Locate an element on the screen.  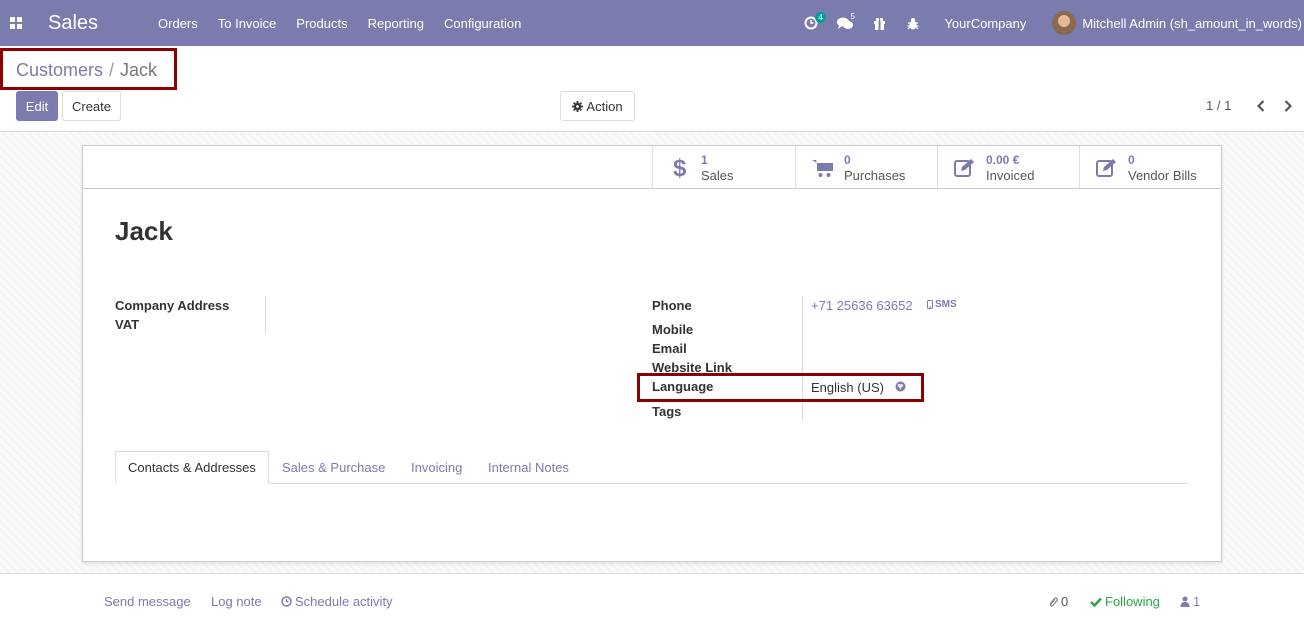
sms-button: SMS is located at coordinates (942, 304).